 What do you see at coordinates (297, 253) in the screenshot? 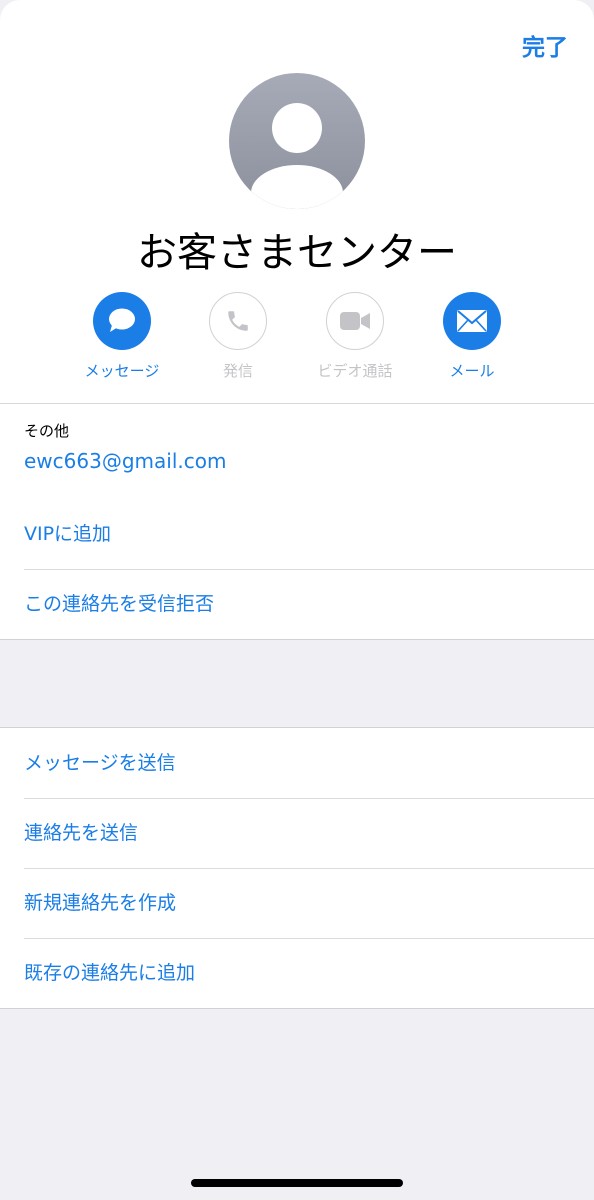
I see `contact-name: お客さまセンター` at bounding box center [297, 253].